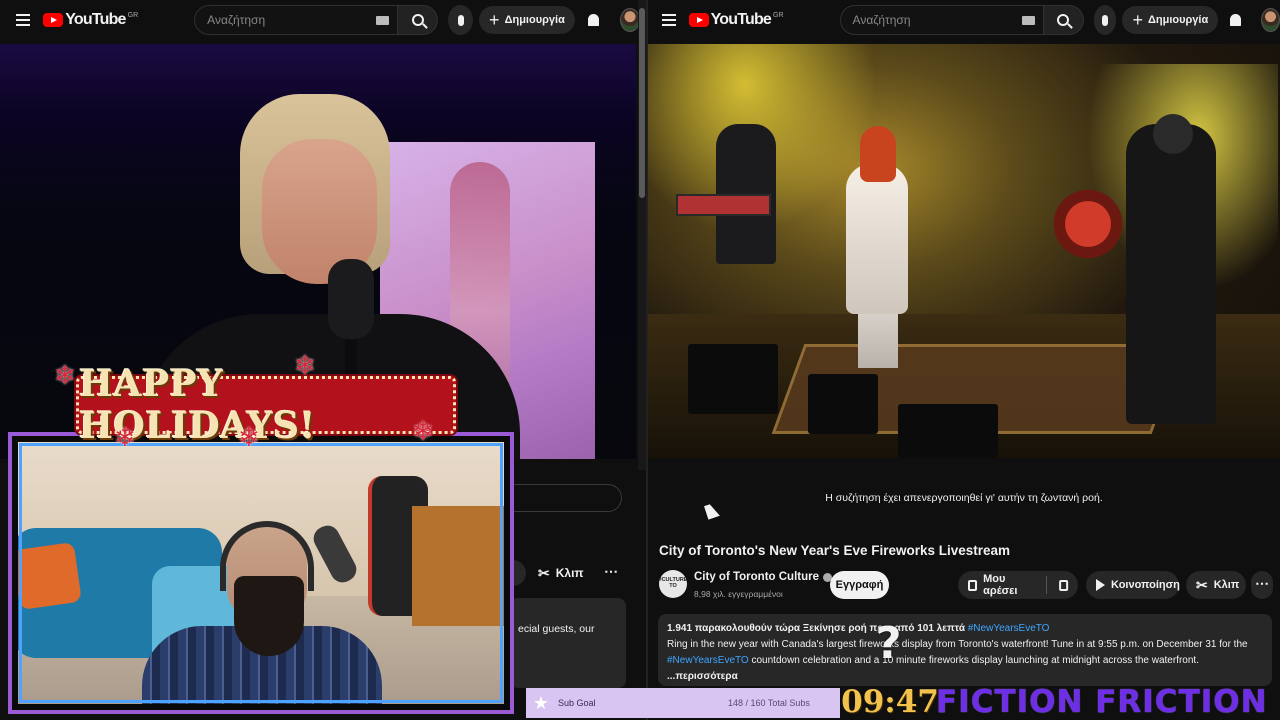 The width and height of the screenshot is (1280, 720). Describe the element at coordinates (683, 703) in the screenshot. I see `sub-goal-widget: ★ Sub Goal 148 / 160 Total Subs` at that location.